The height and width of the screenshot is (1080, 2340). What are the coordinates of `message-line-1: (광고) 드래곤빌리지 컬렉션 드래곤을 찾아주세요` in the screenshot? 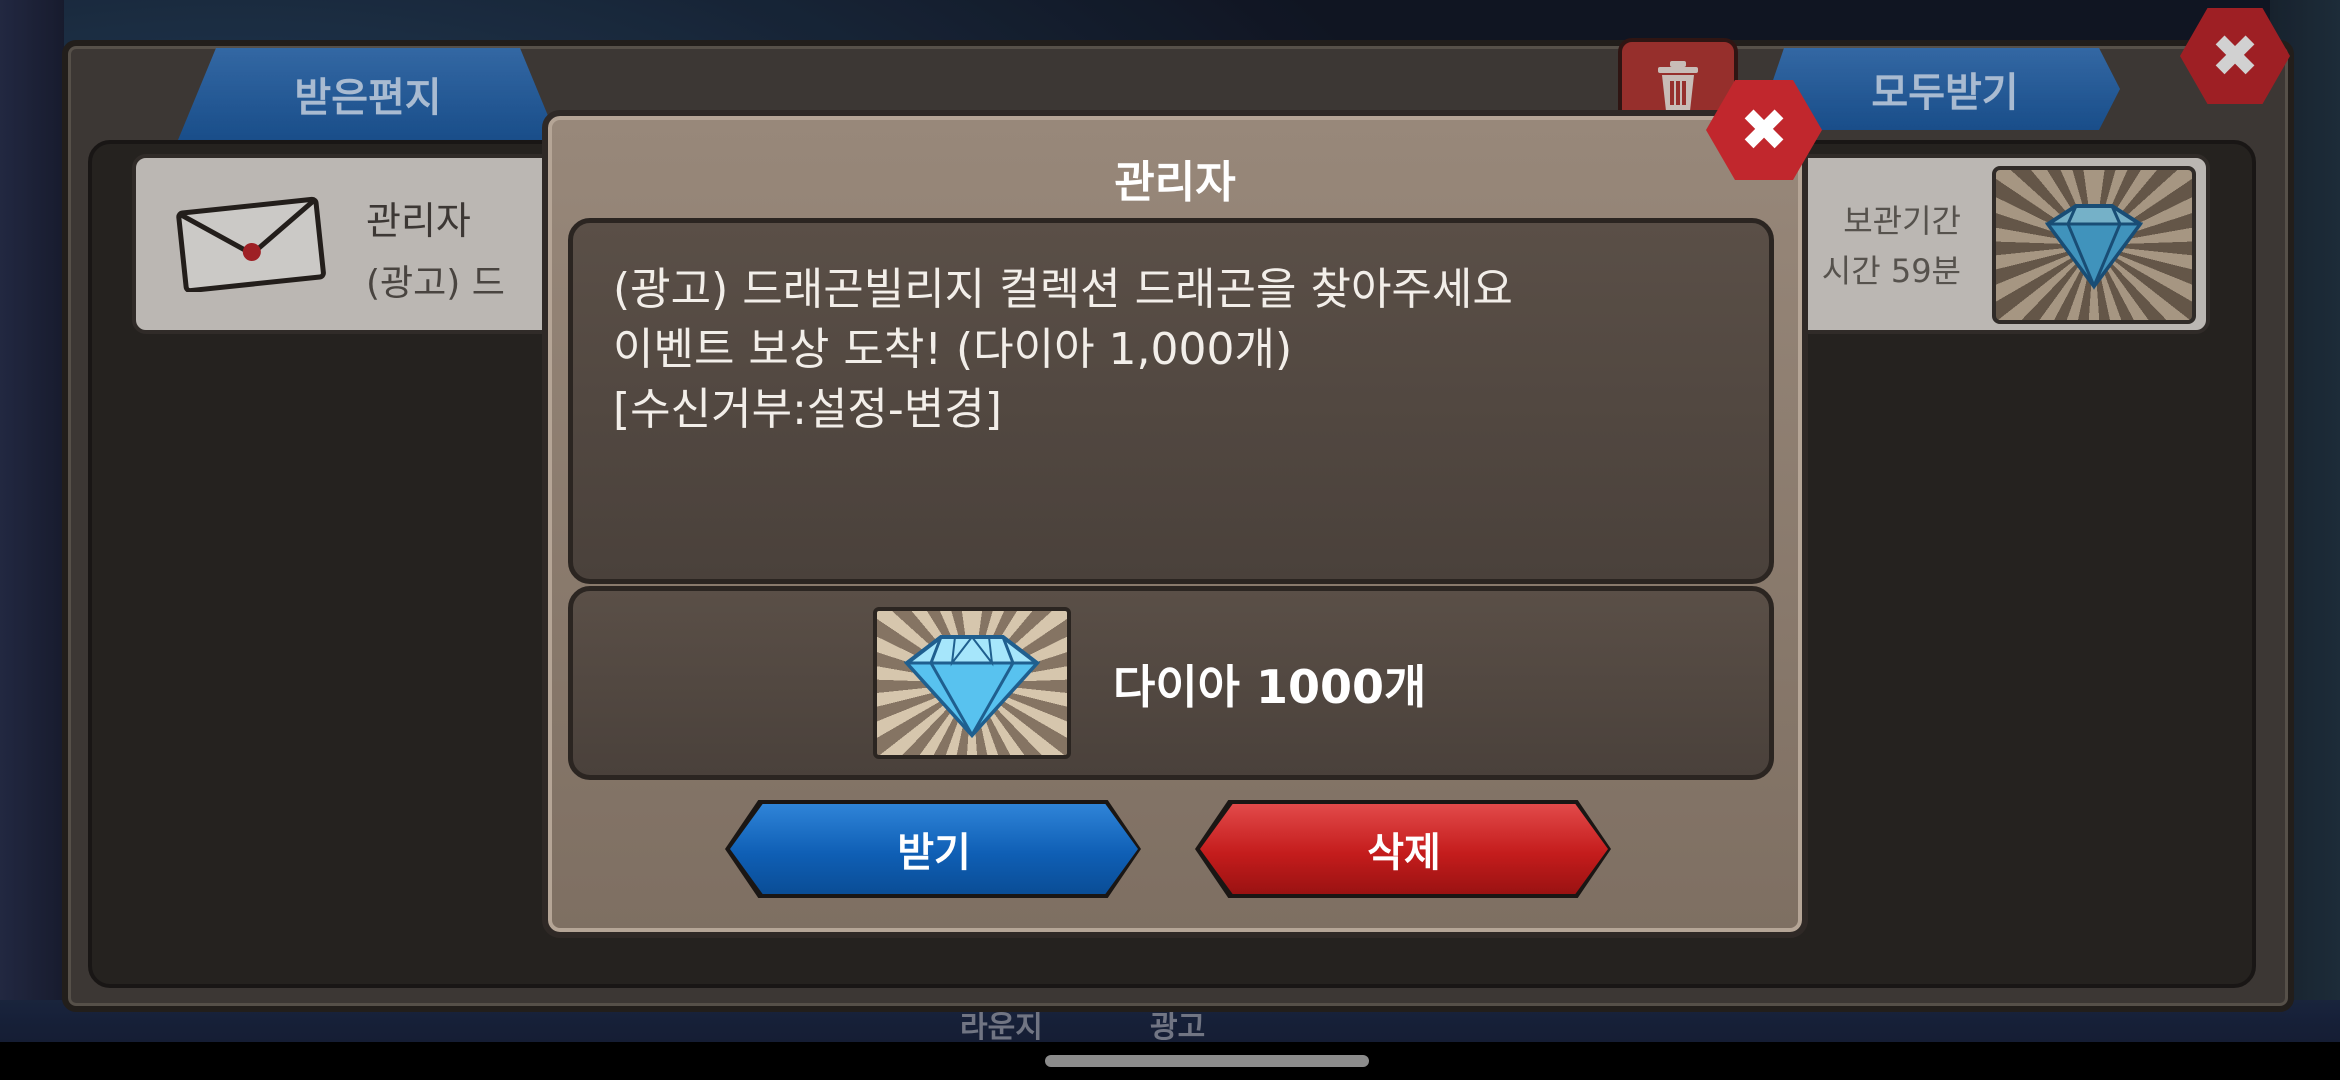 It's located at (1063, 289).